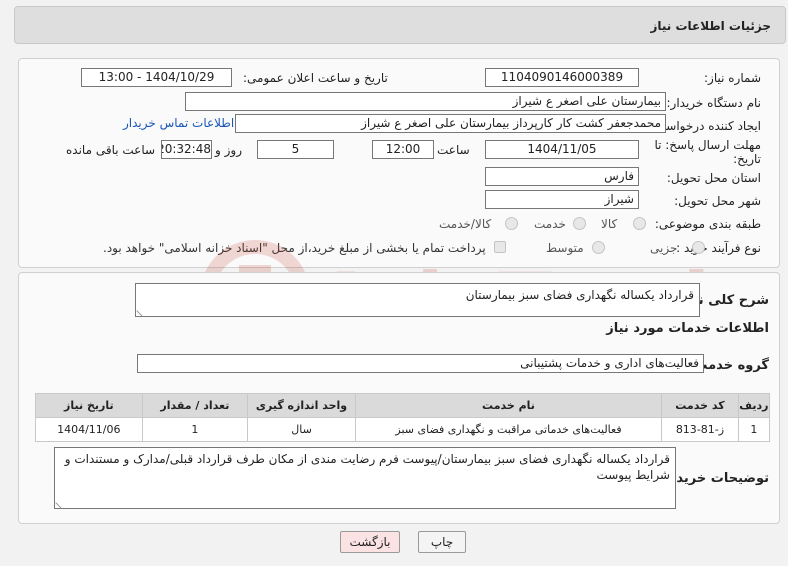 The height and width of the screenshot is (566, 788). I want to click on process-radio-medium, so click(598, 247).